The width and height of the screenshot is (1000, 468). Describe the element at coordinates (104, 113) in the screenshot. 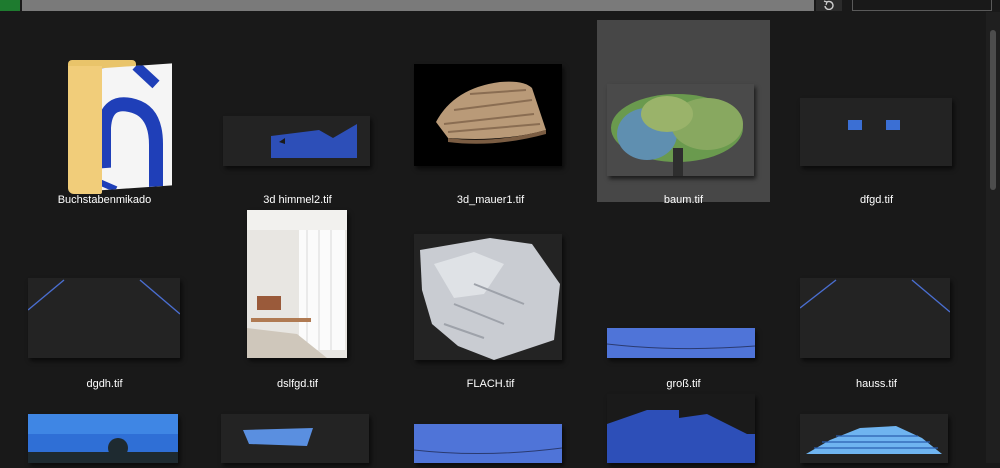

I see `file-item-folder: Buchstabenmikado` at that location.